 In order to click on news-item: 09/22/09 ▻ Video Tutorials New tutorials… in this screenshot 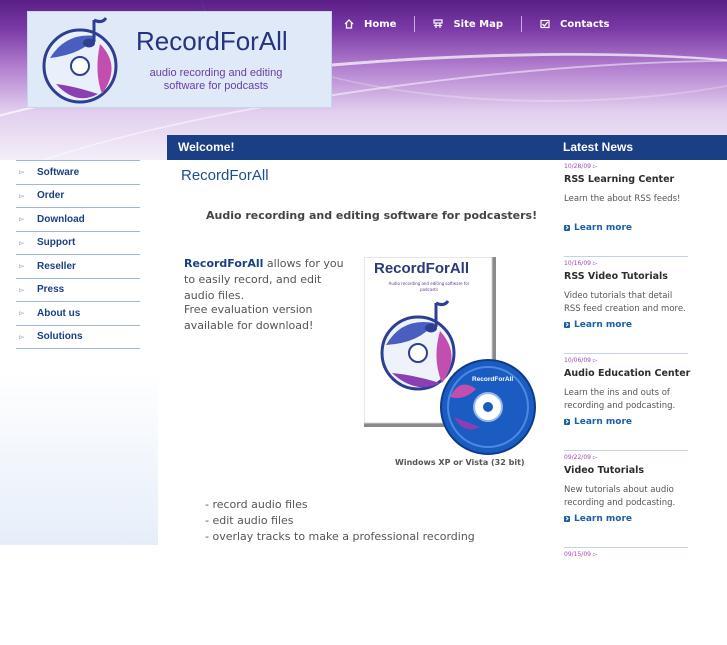, I will do `click(626, 499)`.